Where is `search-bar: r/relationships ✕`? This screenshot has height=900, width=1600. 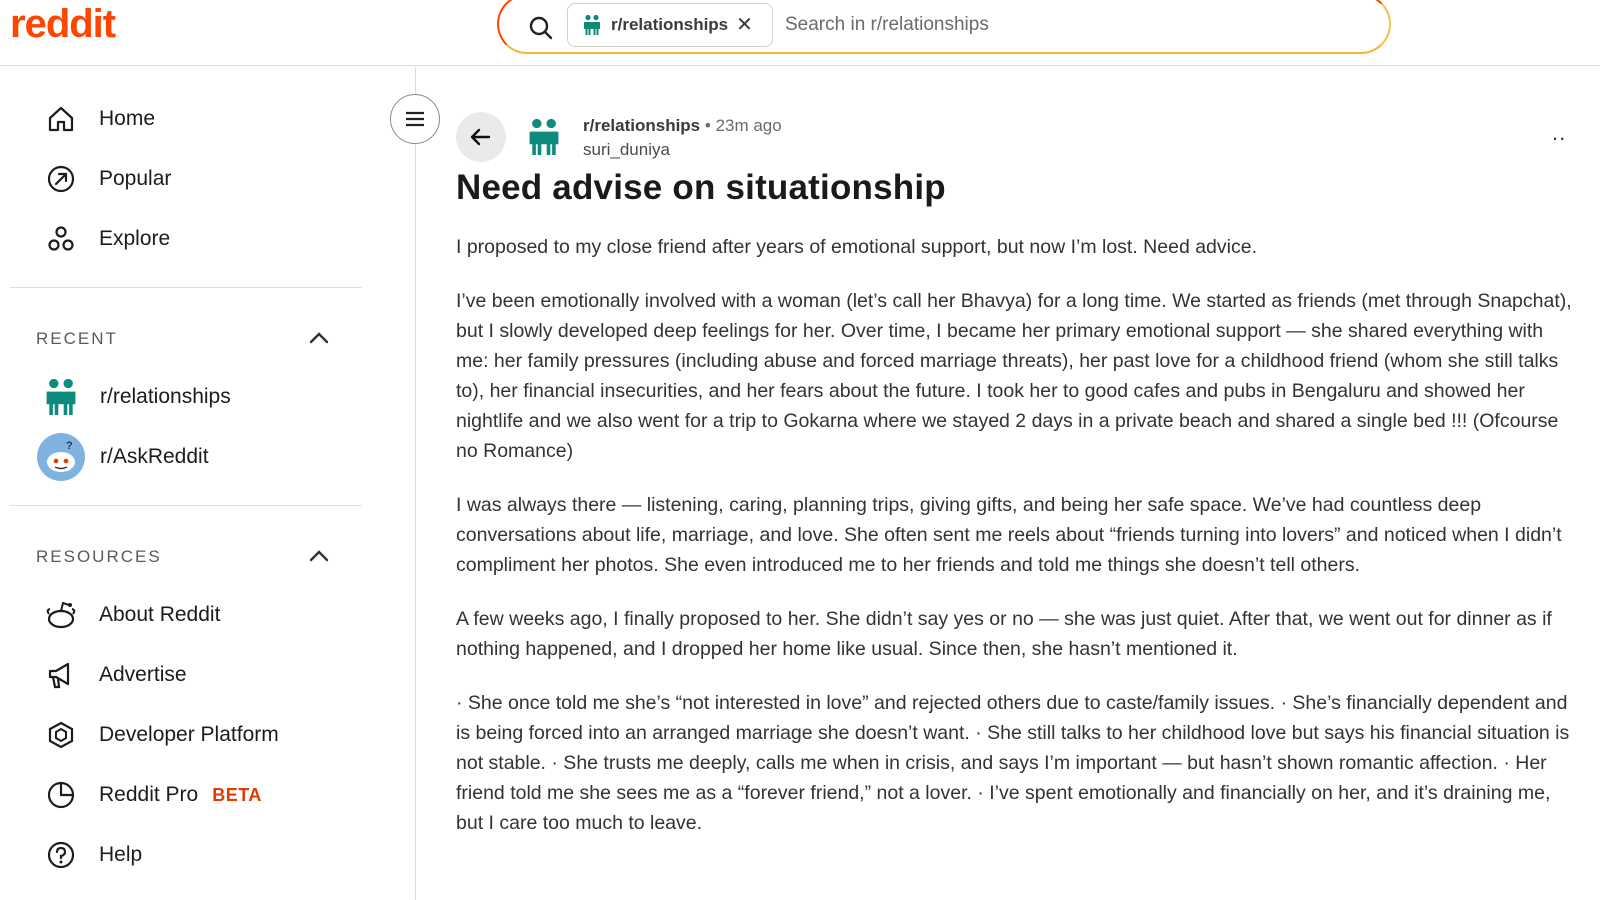
search-bar: r/relationships ✕ is located at coordinates (944, 27).